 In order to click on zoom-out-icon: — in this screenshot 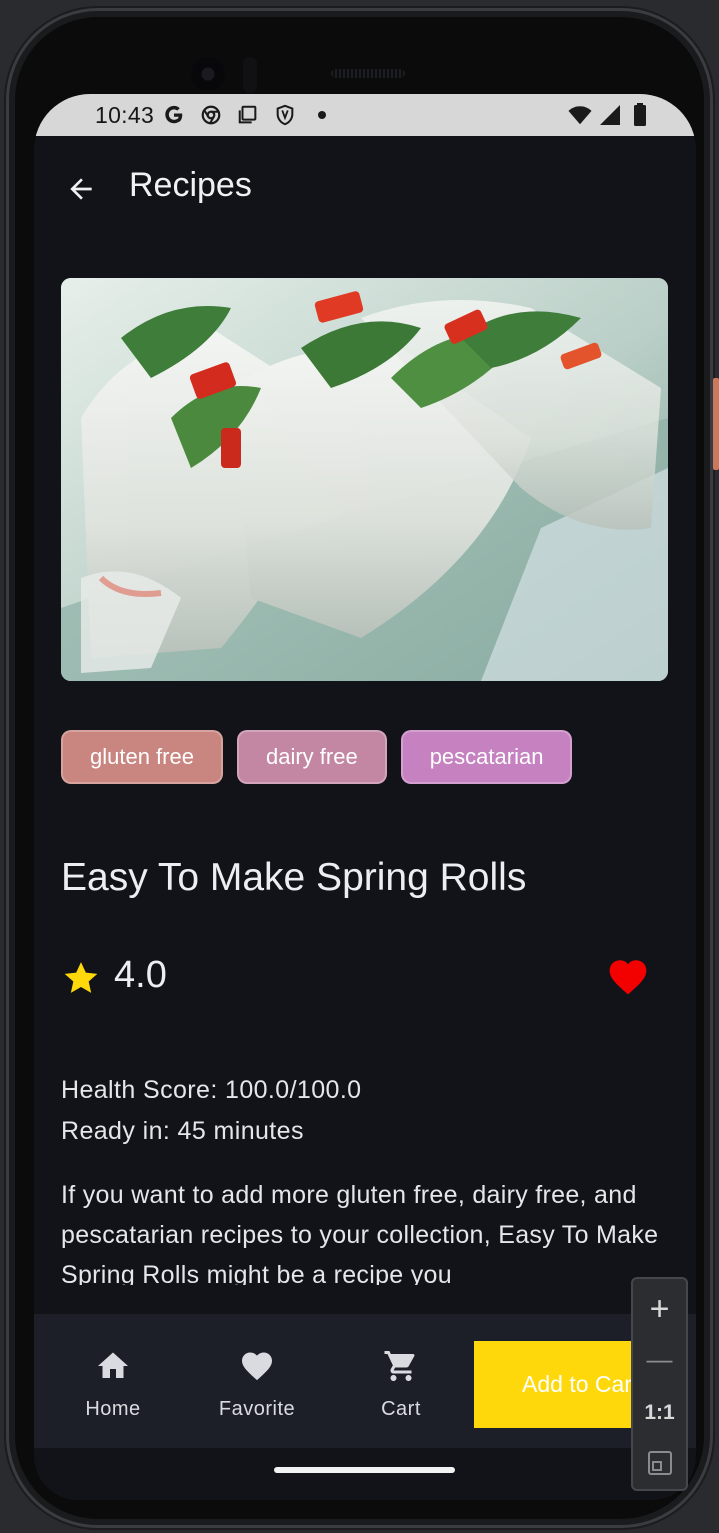, I will do `click(659, 1358)`.